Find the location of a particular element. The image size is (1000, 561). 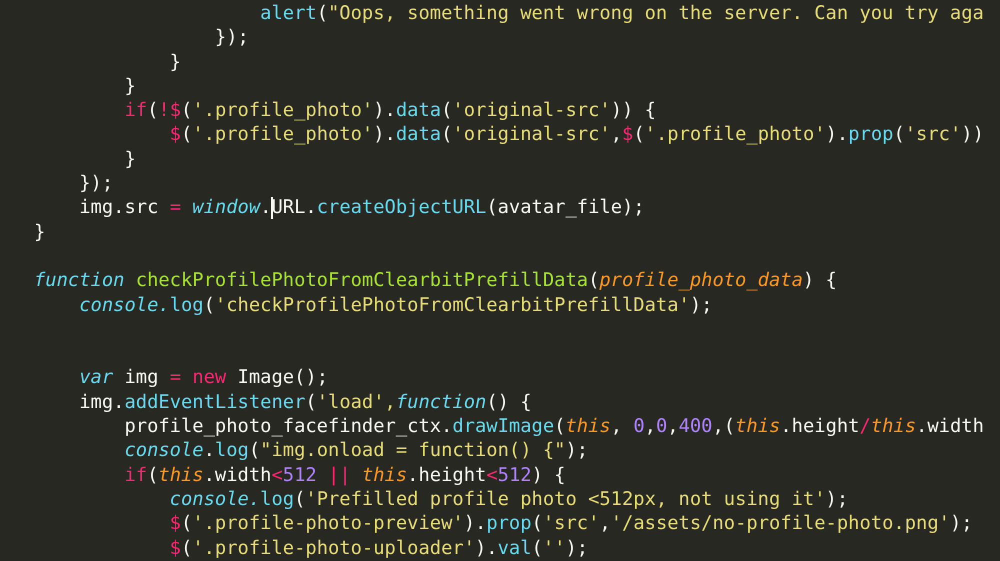

code-line: if(this.width<512 || this.height<512) { is located at coordinates (344, 476).